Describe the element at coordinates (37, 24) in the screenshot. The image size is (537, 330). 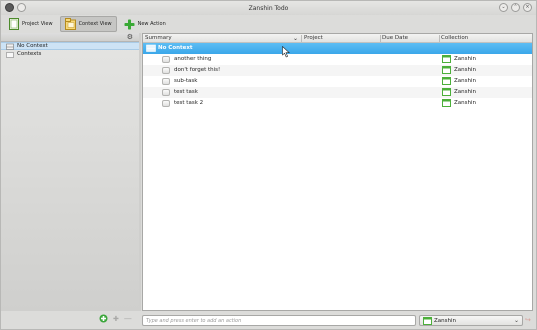
I see `project-view-label: Project View` at that location.